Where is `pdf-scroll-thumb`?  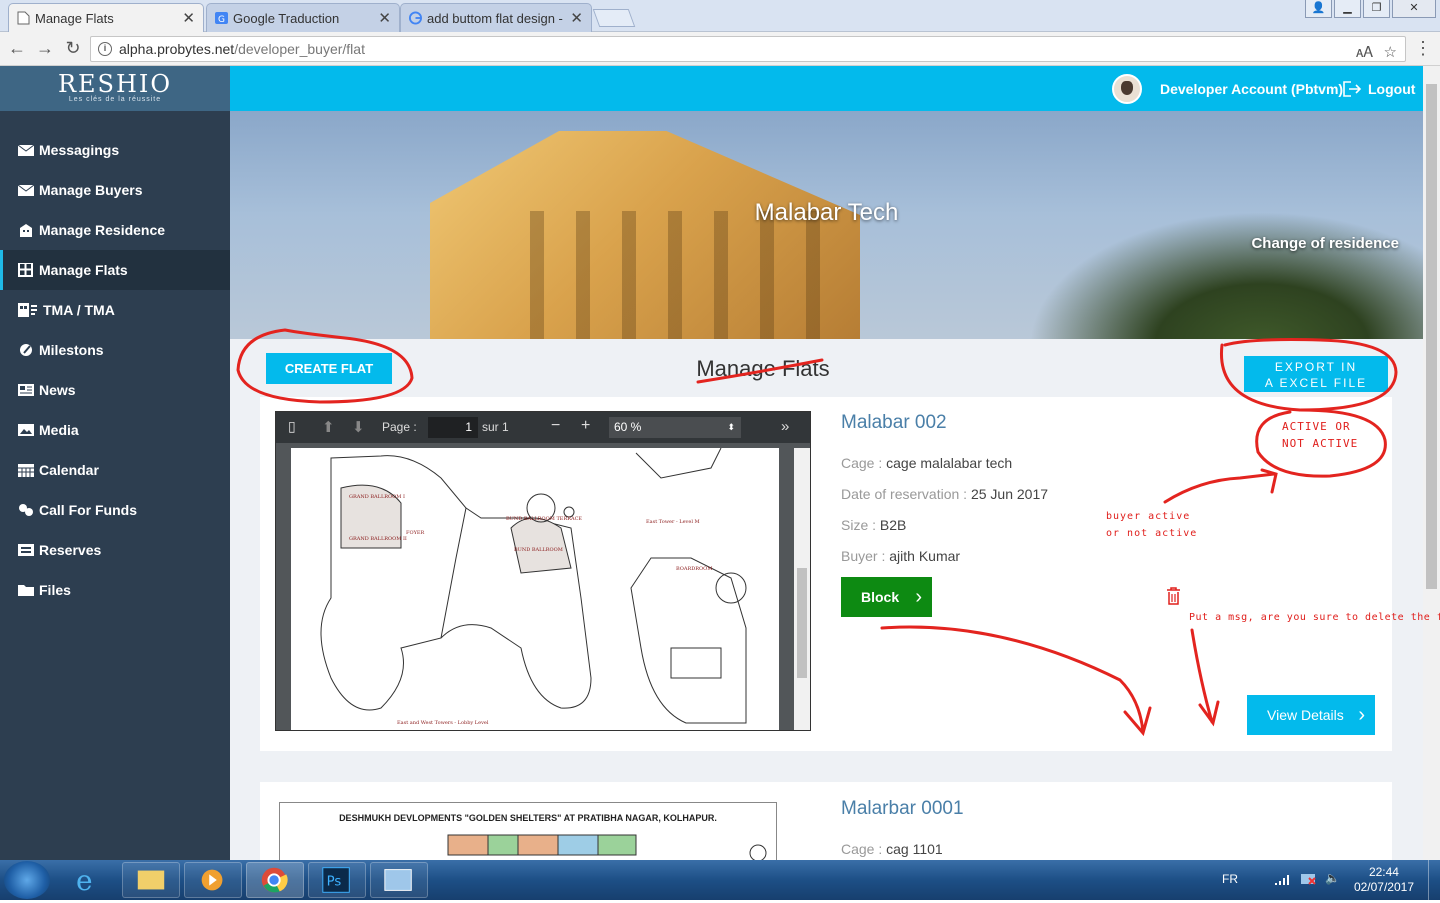
pdf-scroll-thumb is located at coordinates (802, 623).